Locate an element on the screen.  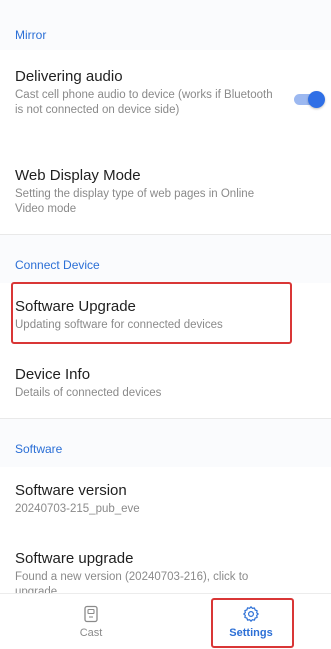
web-display-mode-title: Web Display Mode is located at coordinates (78, 175).